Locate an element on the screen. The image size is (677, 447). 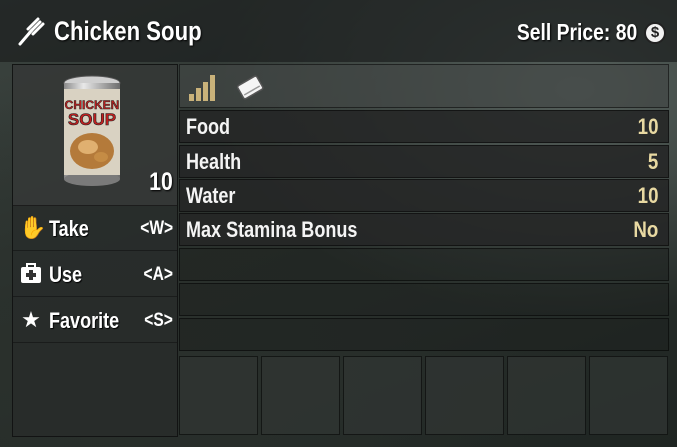
favorite-button: ★ Favorite <S> is located at coordinates (95, 320).